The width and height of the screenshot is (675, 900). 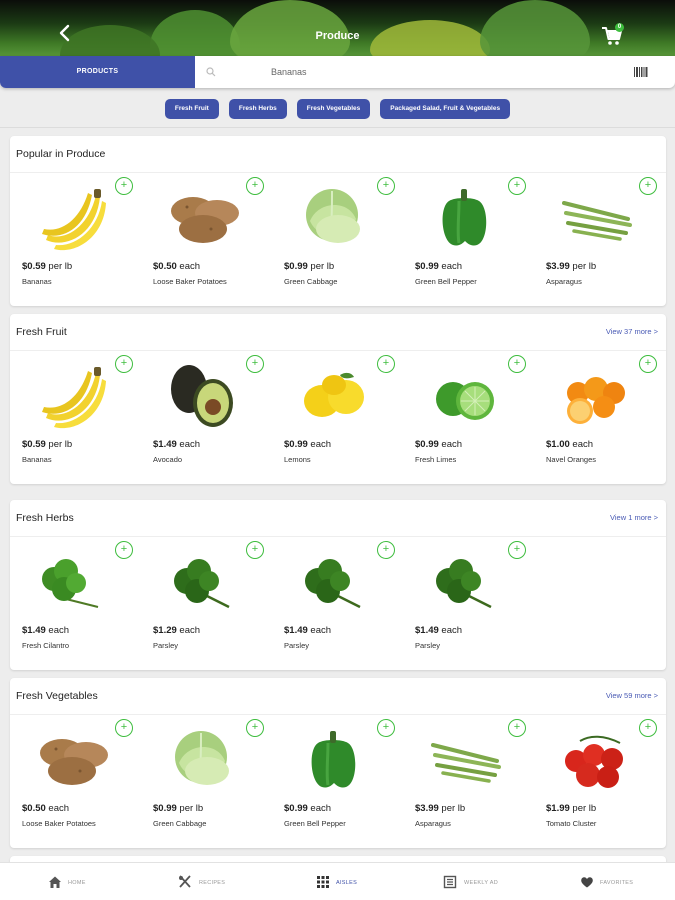 I want to click on product-name: Green Cabbage, so click(x=311, y=281).